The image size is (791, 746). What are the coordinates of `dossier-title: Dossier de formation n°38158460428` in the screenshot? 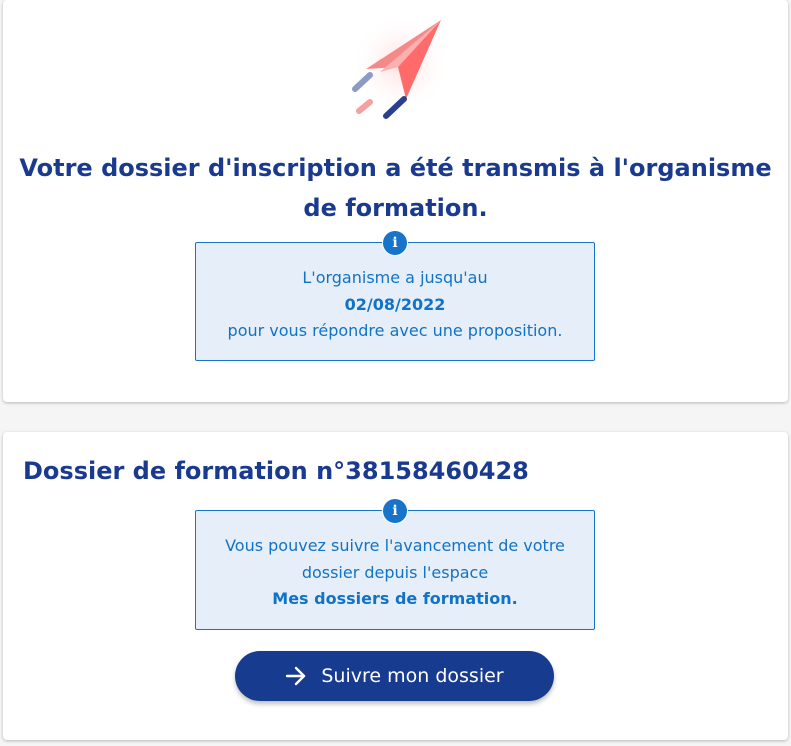 It's located at (276, 471).